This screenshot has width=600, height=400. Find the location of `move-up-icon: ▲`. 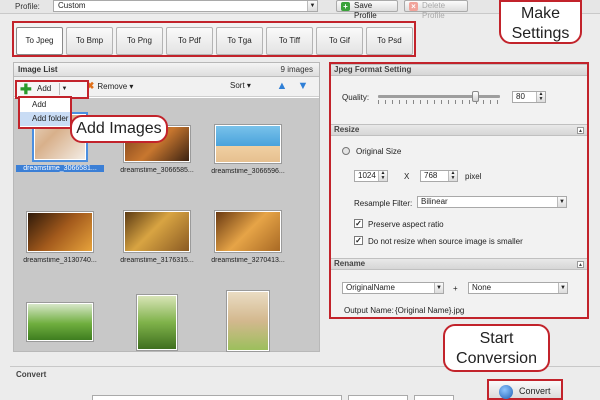

move-up-icon: ▲ is located at coordinates (282, 86).